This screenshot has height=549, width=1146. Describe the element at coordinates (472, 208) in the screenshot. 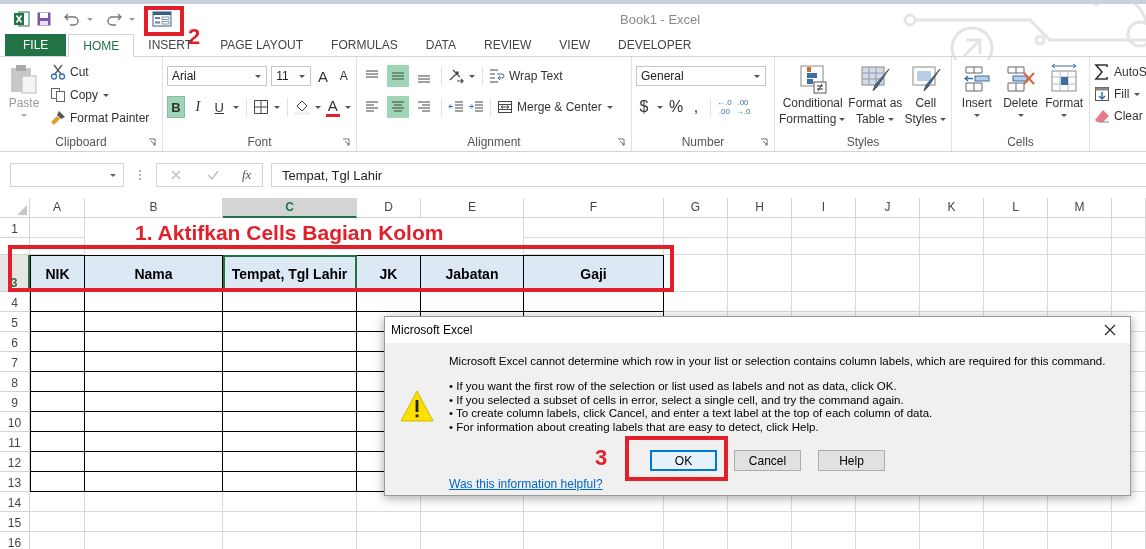

I see `column-header: E` at that location.